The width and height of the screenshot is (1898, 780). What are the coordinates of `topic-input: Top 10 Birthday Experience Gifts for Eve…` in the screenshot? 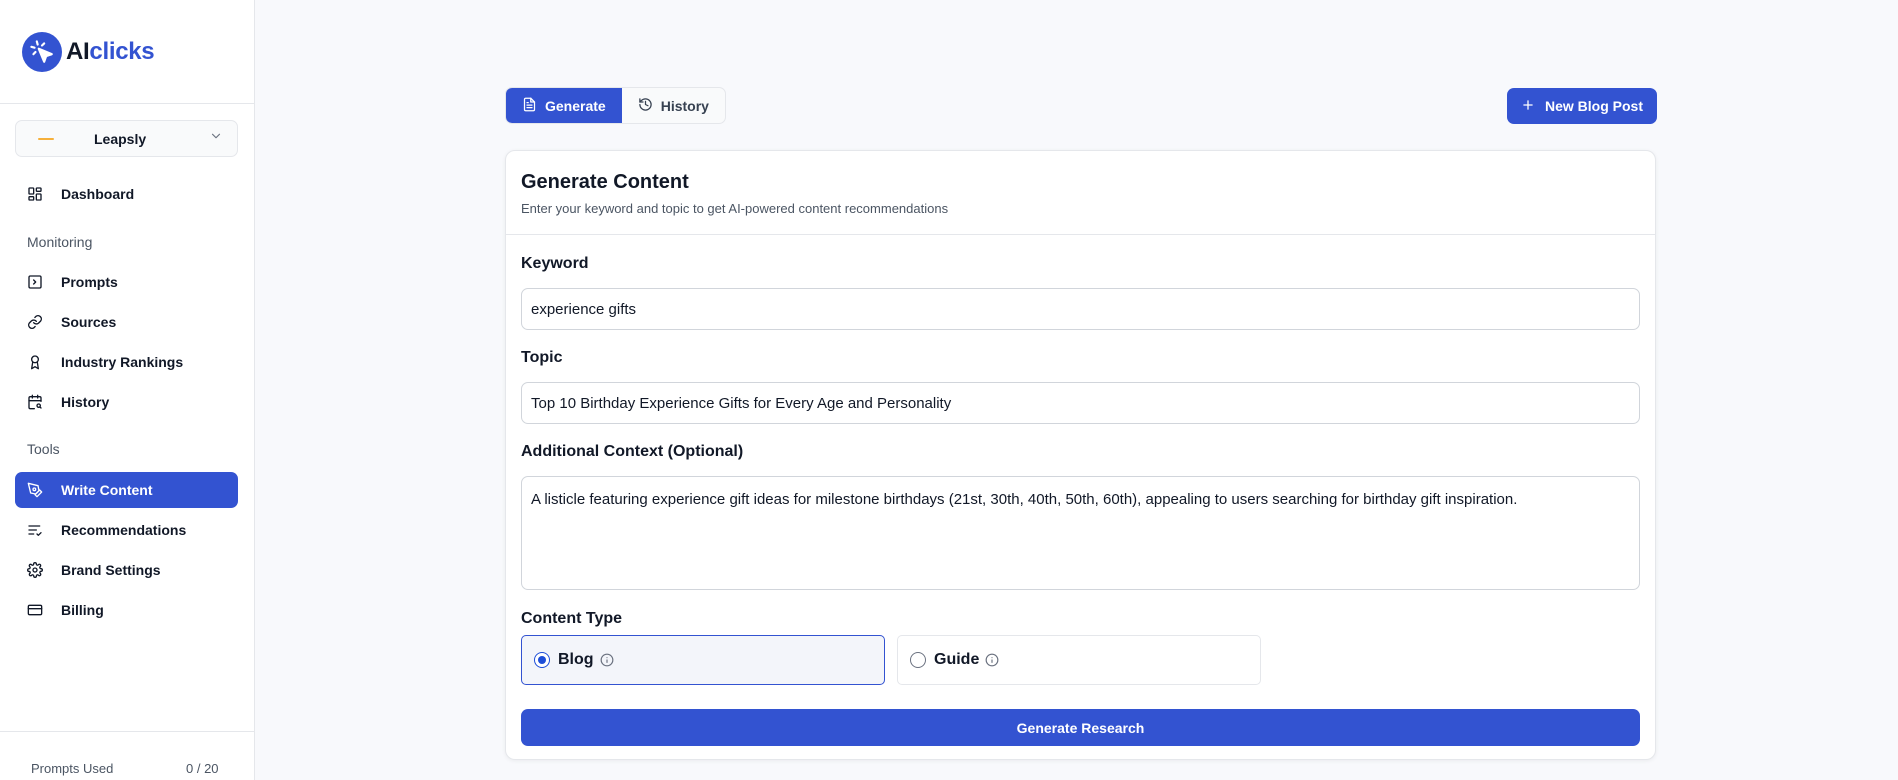 It's located at (1080, 403).